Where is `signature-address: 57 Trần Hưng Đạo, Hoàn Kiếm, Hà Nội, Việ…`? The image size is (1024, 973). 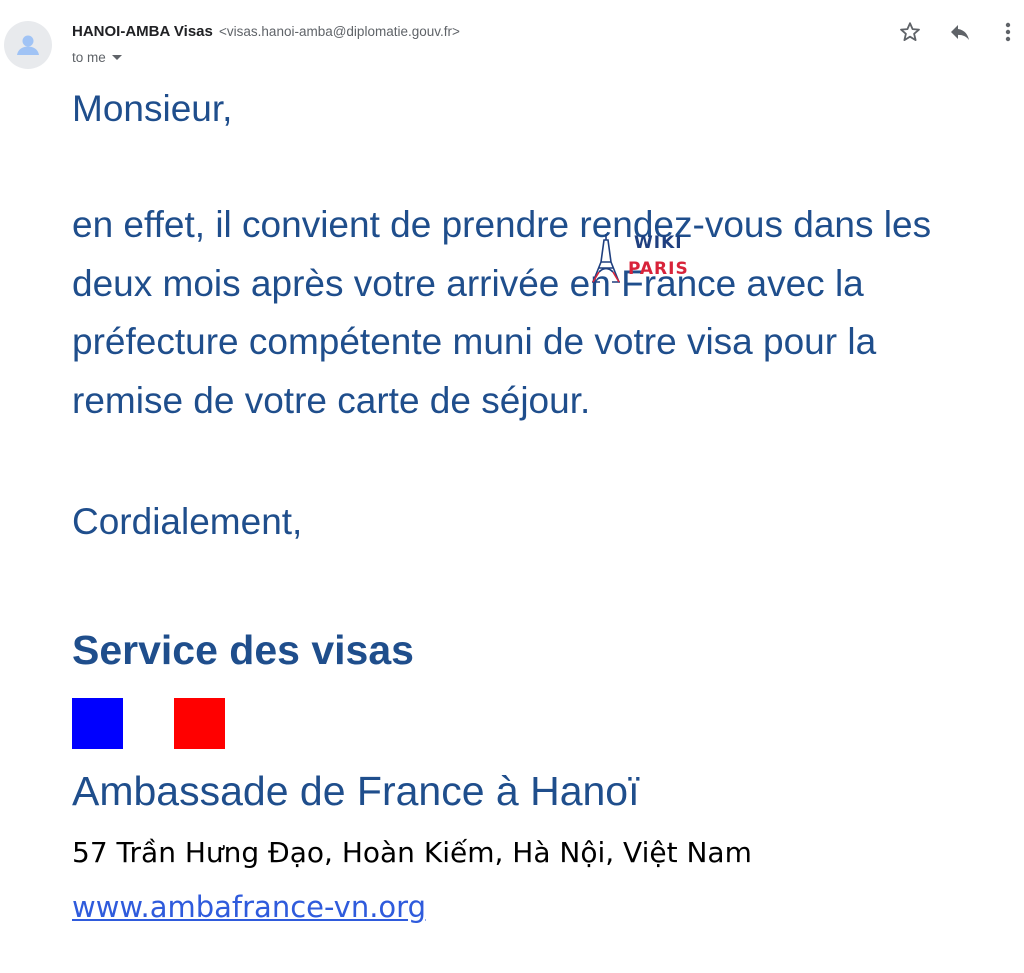 signature-address: 57 Trần Hưng Đạo, Hoàn Kiếm, Hà Nội, Việ… is located at coordinates (412, 852).